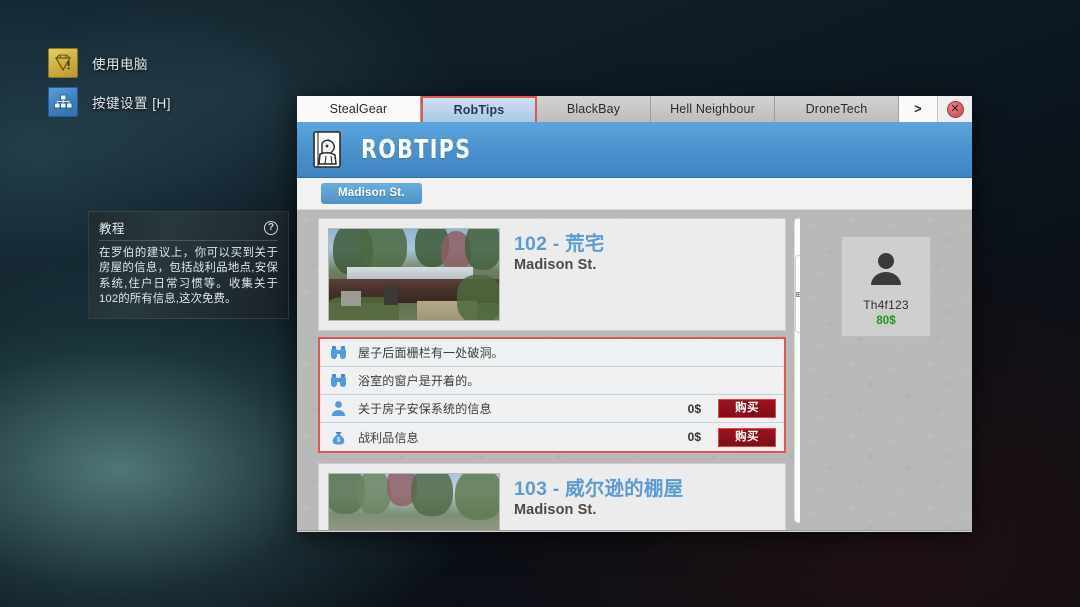 The height and width of the screenshot is (607, 1080). What do you see at coordinates (330, 150) in the screenshot?
I see `robtips-burglar-logo-icon` at bounding box center [330, 150].